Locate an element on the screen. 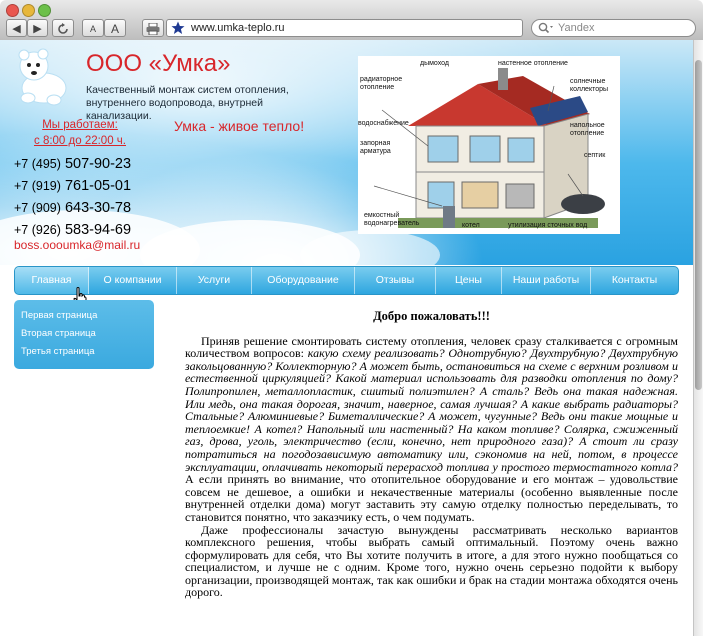 The width and height of the screenshot is (703, 636). working-hours: Мы работаем: с 8:00 до 22:00 ч. is located at coordinates (80, 133).